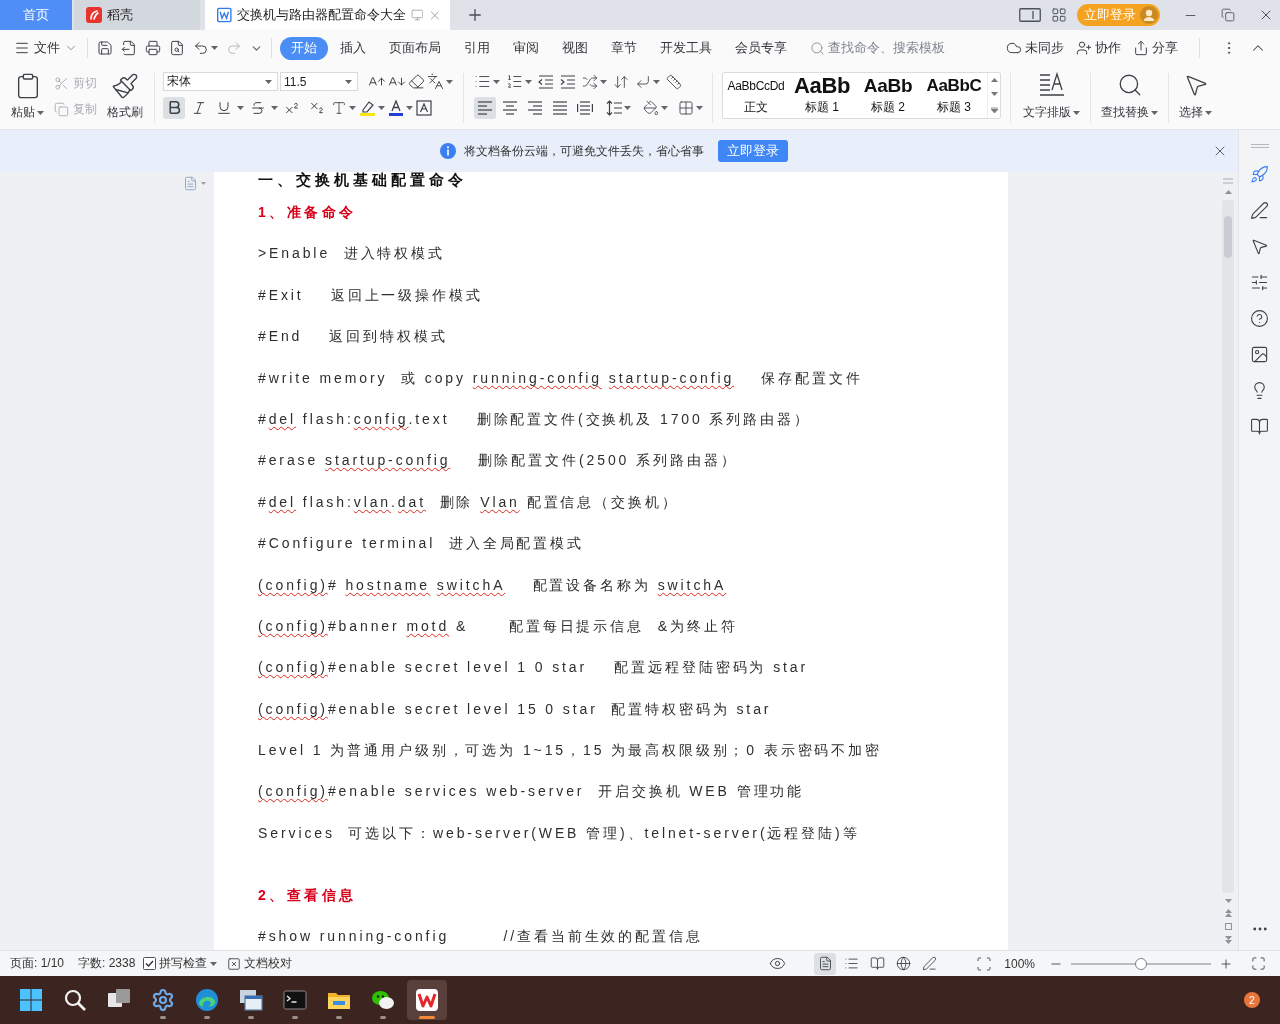 The image size is (1280, 1024). What do you see at coordinates (674, 81) in the screenshot?
I see `ruler-icon` at bounding box center [674, 81].